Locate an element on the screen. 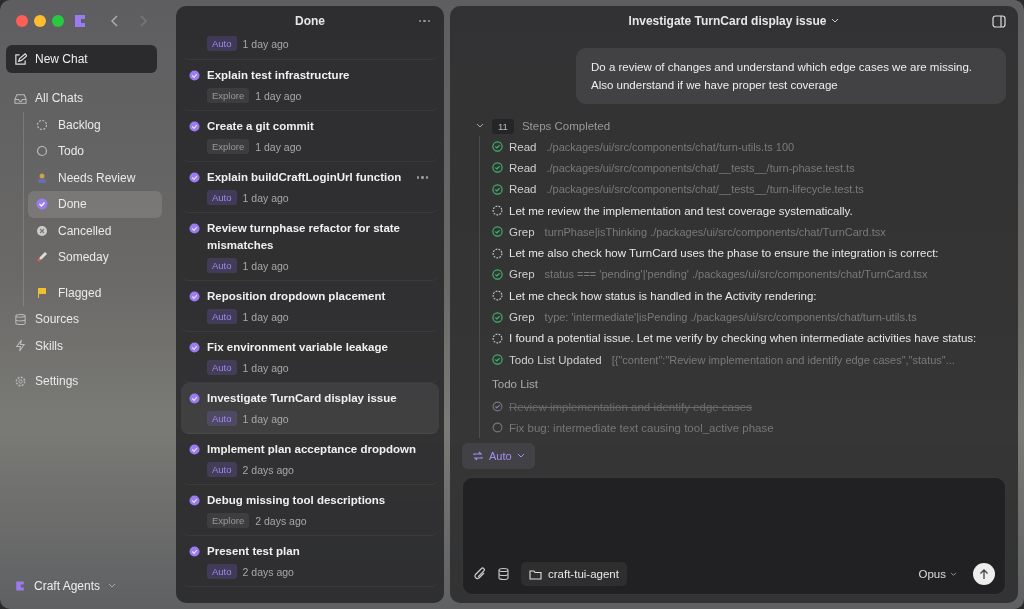 The image size is (1024, 609). tool-detail: status === 'pending'|'pending' ./packages/ui/src/components/chat/TurnCard.tsx is located at coordinates (736, 274).